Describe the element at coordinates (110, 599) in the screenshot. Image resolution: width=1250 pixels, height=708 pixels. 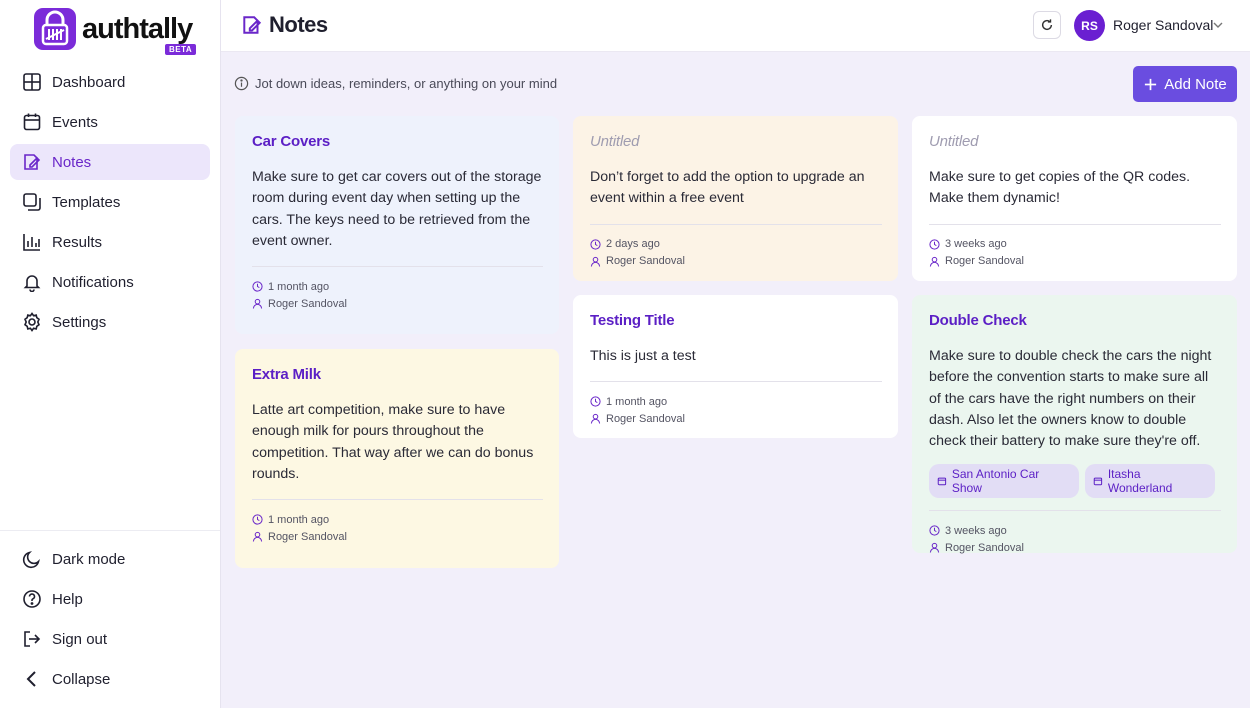
I see `help-link: Help` at that location.